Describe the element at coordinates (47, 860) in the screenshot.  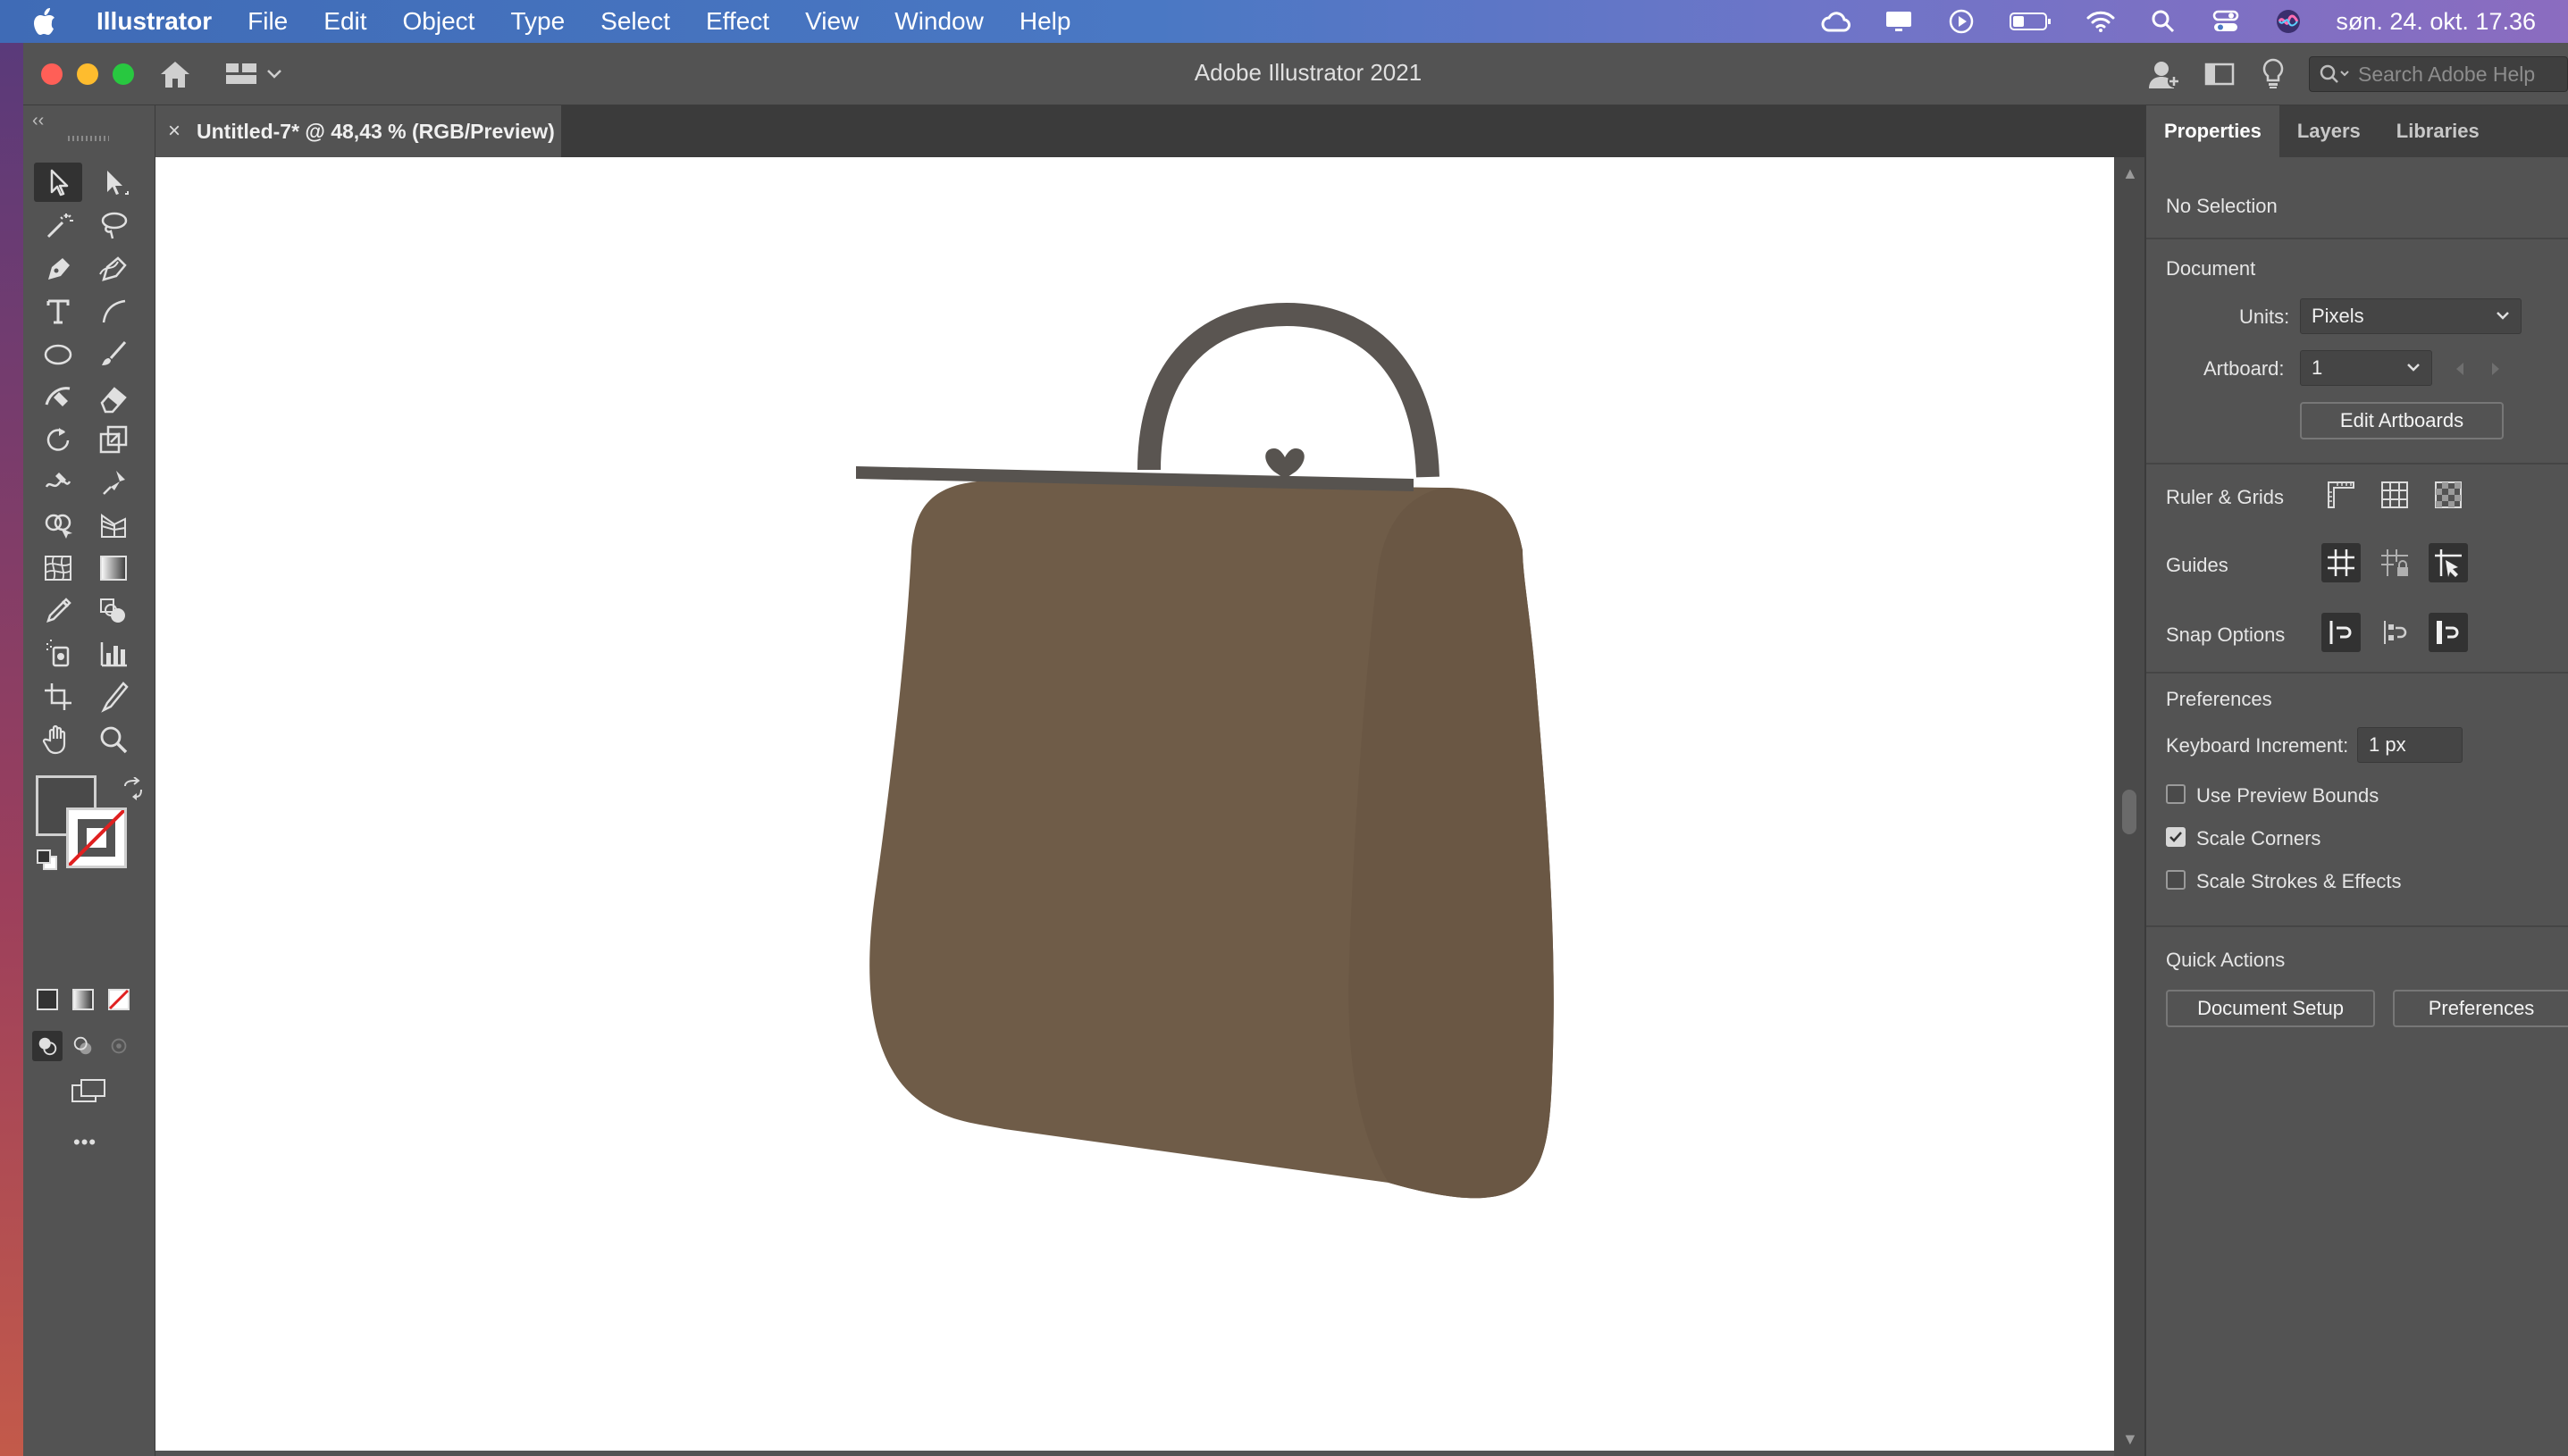
I see `default-fill-stroke-icon` at that location.